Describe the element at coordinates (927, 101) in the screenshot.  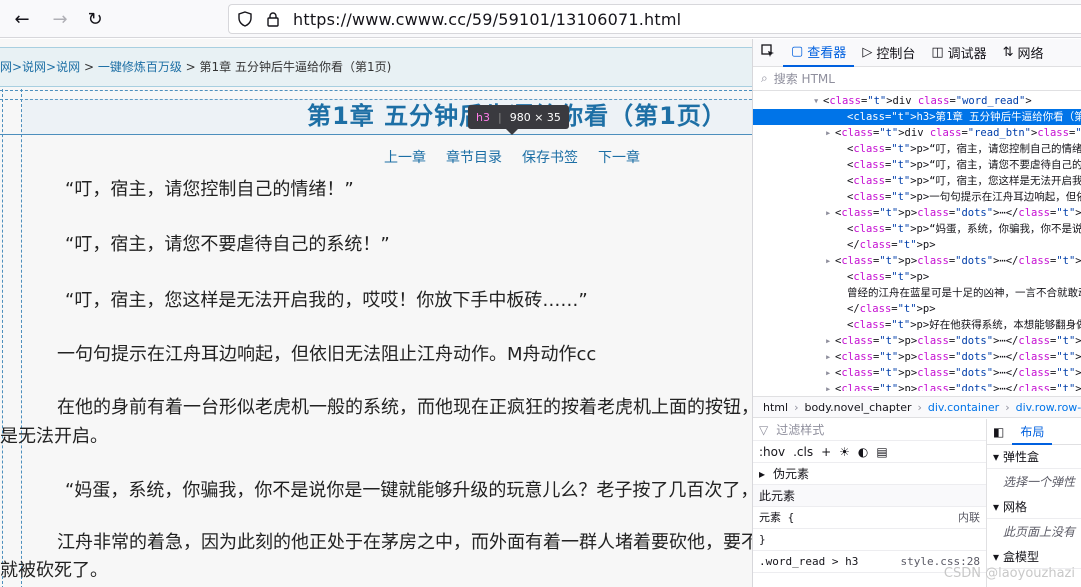
I see `dom-node-markup: <class="t">div class="word_read">` at that location.